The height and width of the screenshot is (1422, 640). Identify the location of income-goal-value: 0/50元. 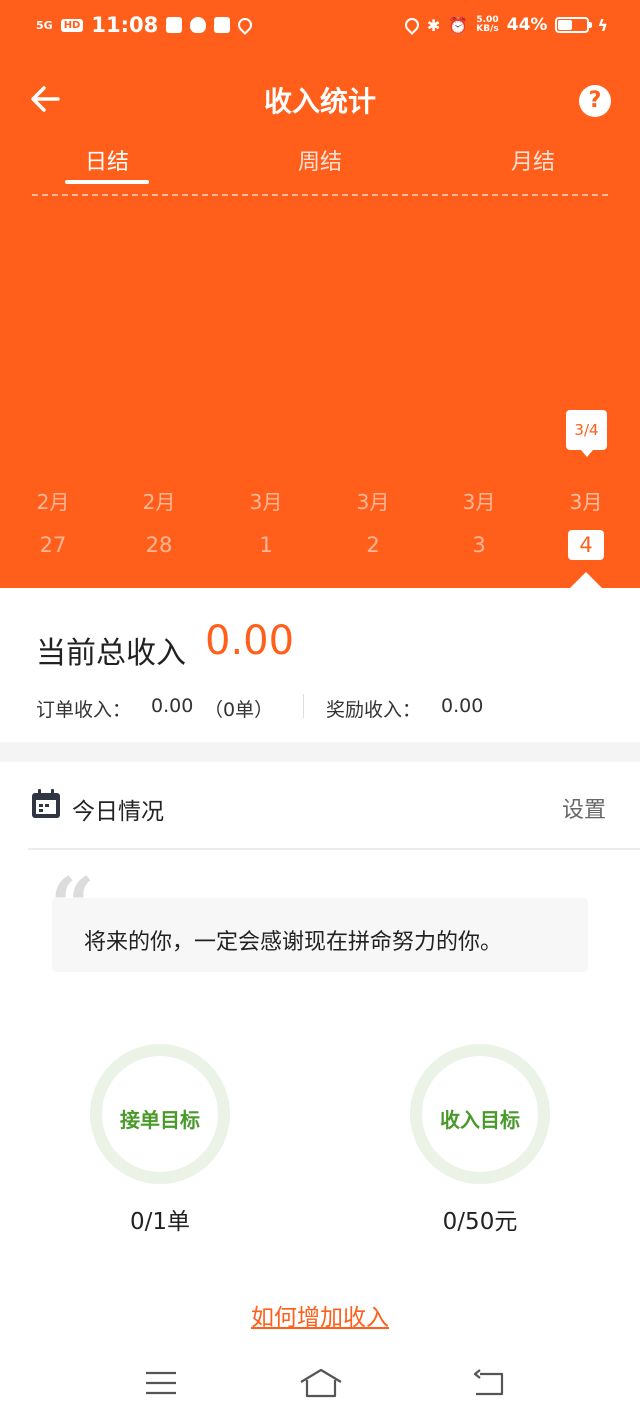
(480, 1222).